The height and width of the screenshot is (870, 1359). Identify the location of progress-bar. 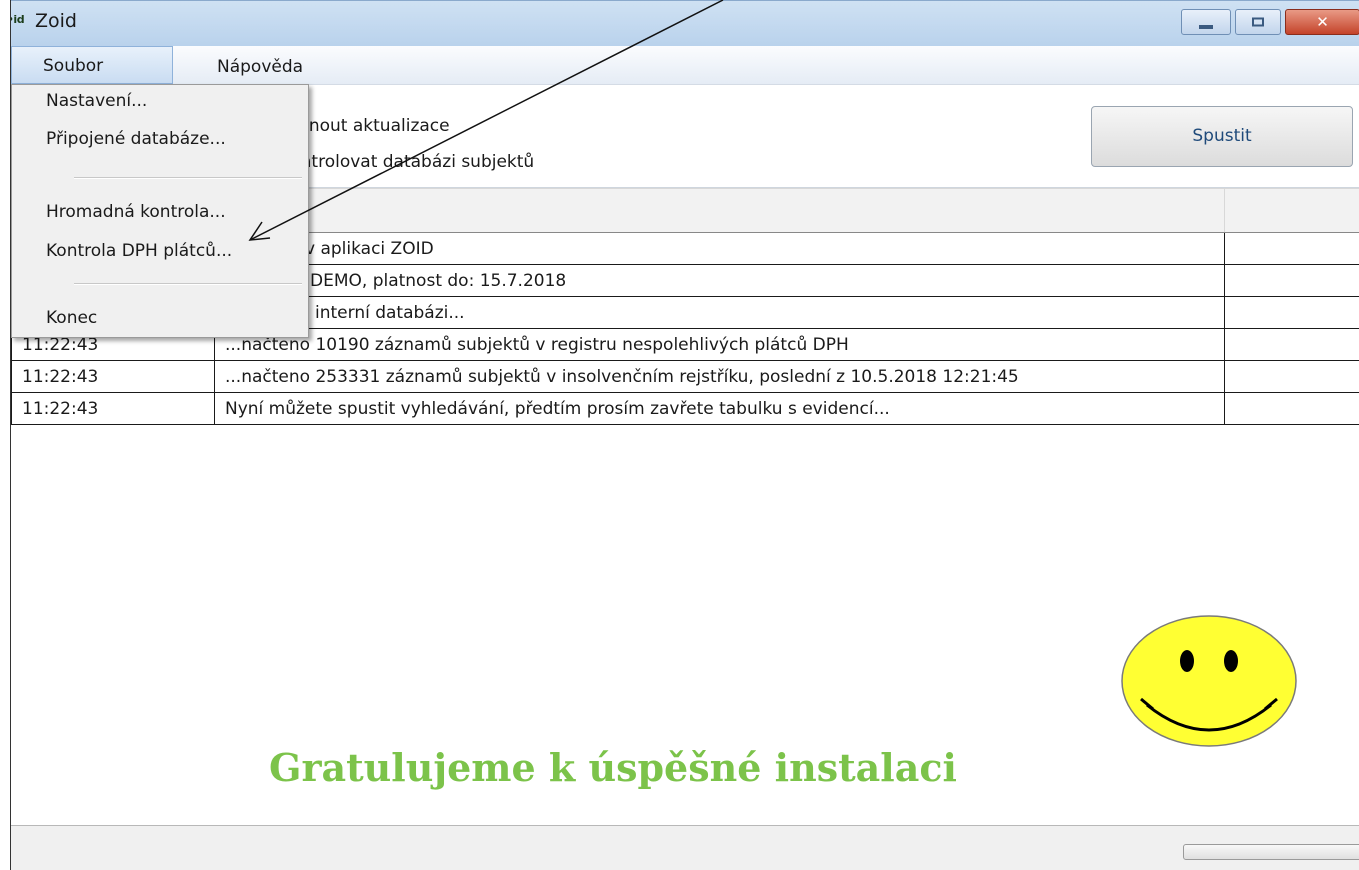
(1271, 852).